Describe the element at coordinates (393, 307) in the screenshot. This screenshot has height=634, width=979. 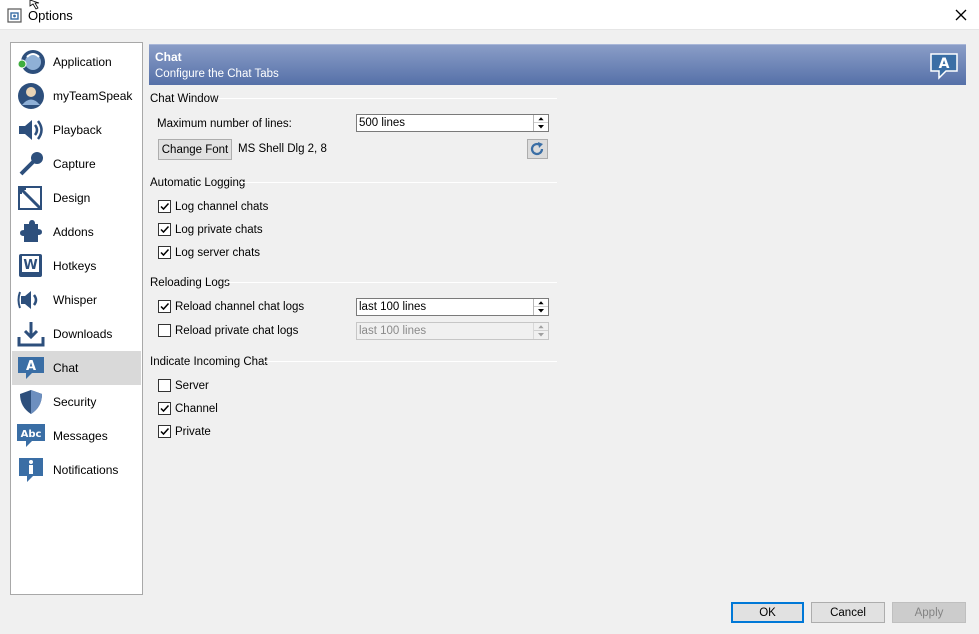
I see `reload-channel-lines-value: last 100 lines` at that location.